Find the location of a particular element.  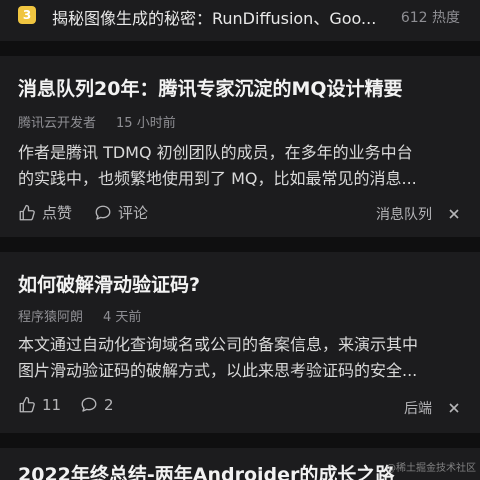

article-meta: 程序猿阿朗 4 天前 is located at coordinates (79, 315).